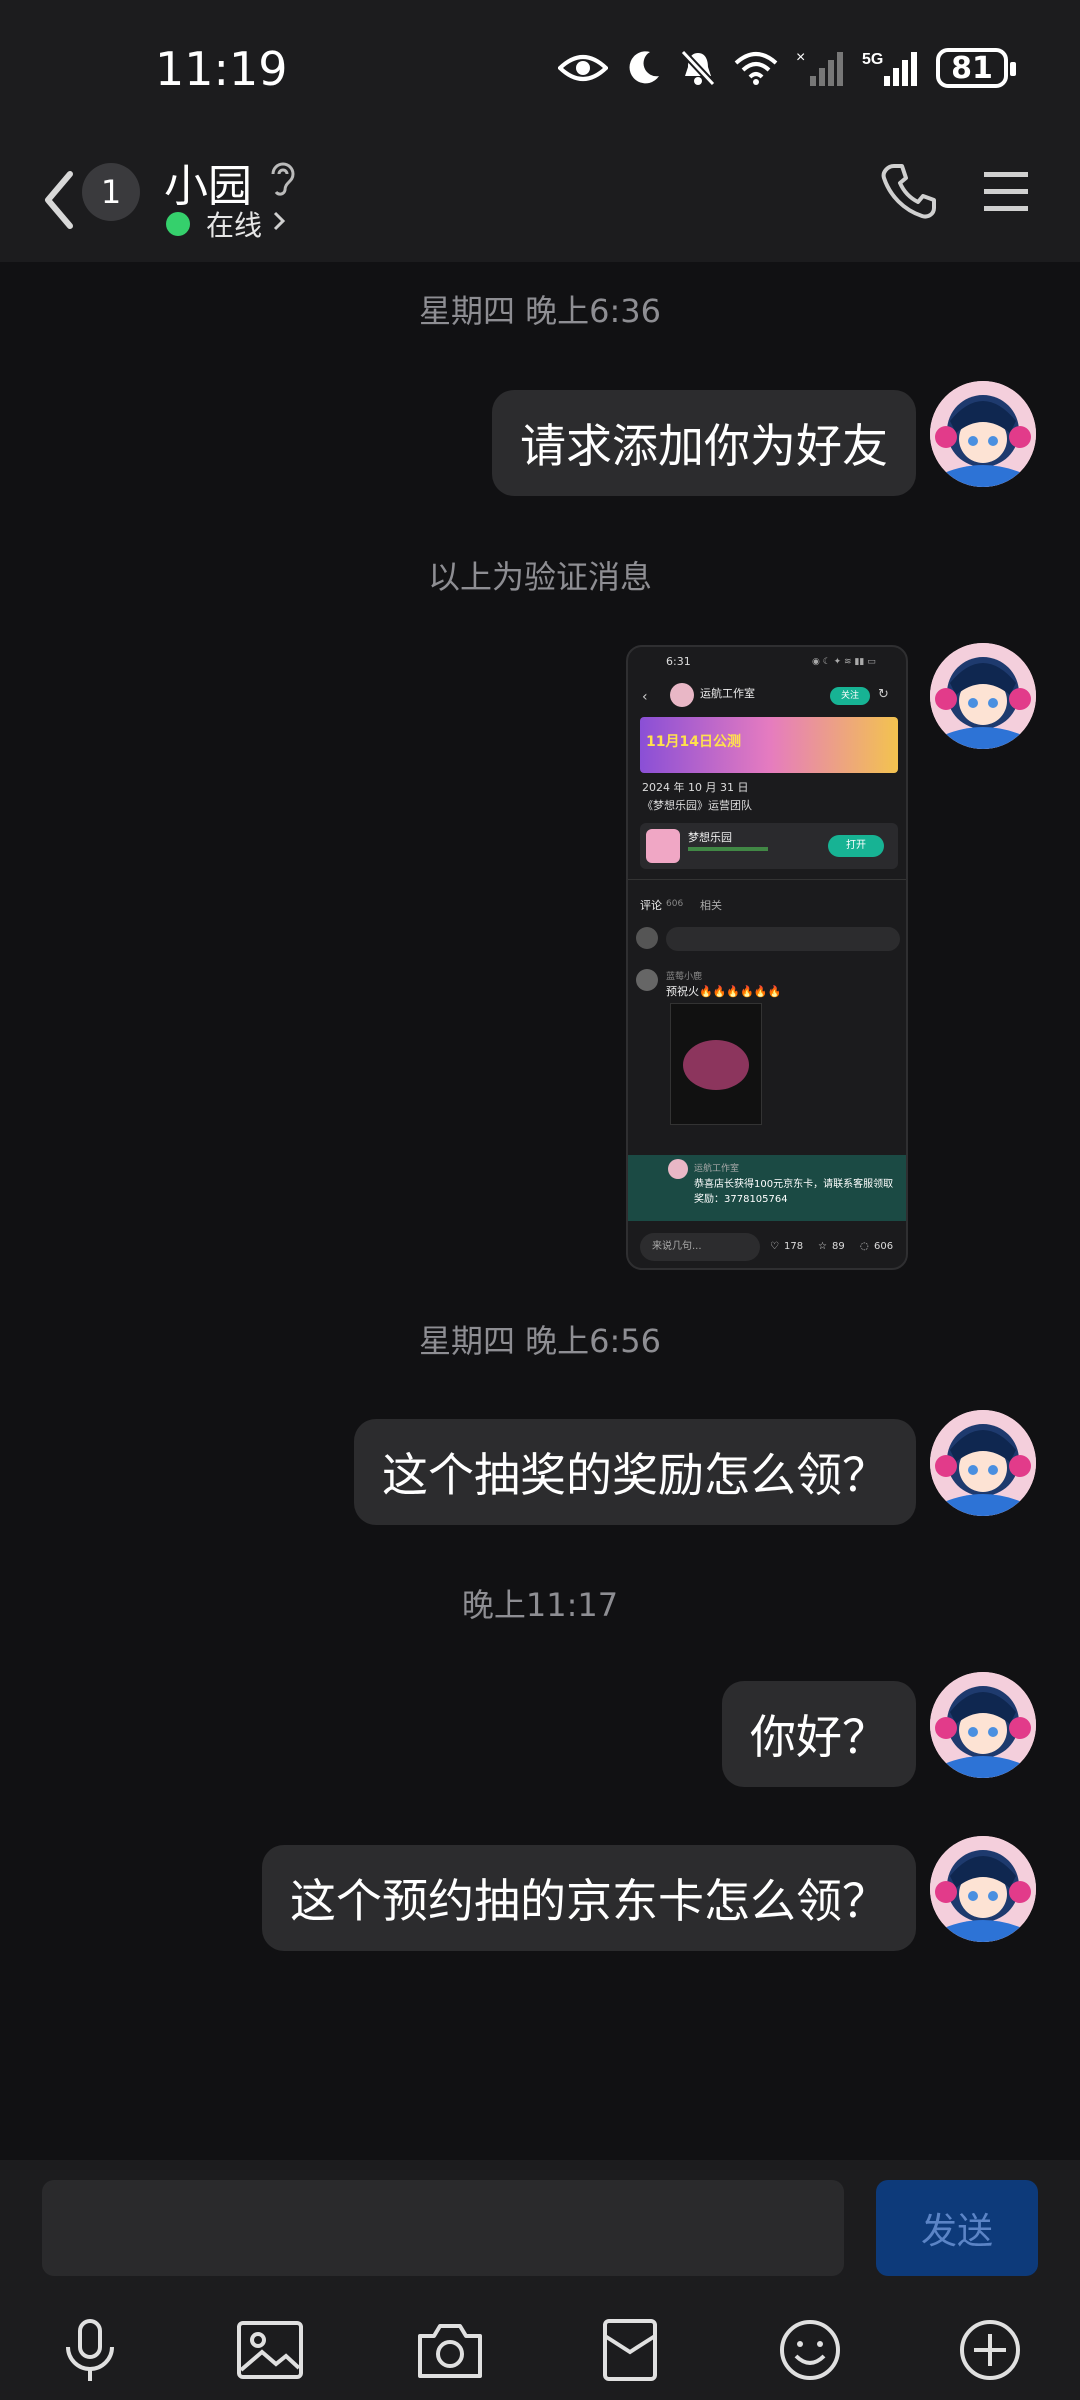  Describe the element at coordinates (717, 1169) in the screenshot. I see `screenshot-reply-user: 运航工作室` at that location.